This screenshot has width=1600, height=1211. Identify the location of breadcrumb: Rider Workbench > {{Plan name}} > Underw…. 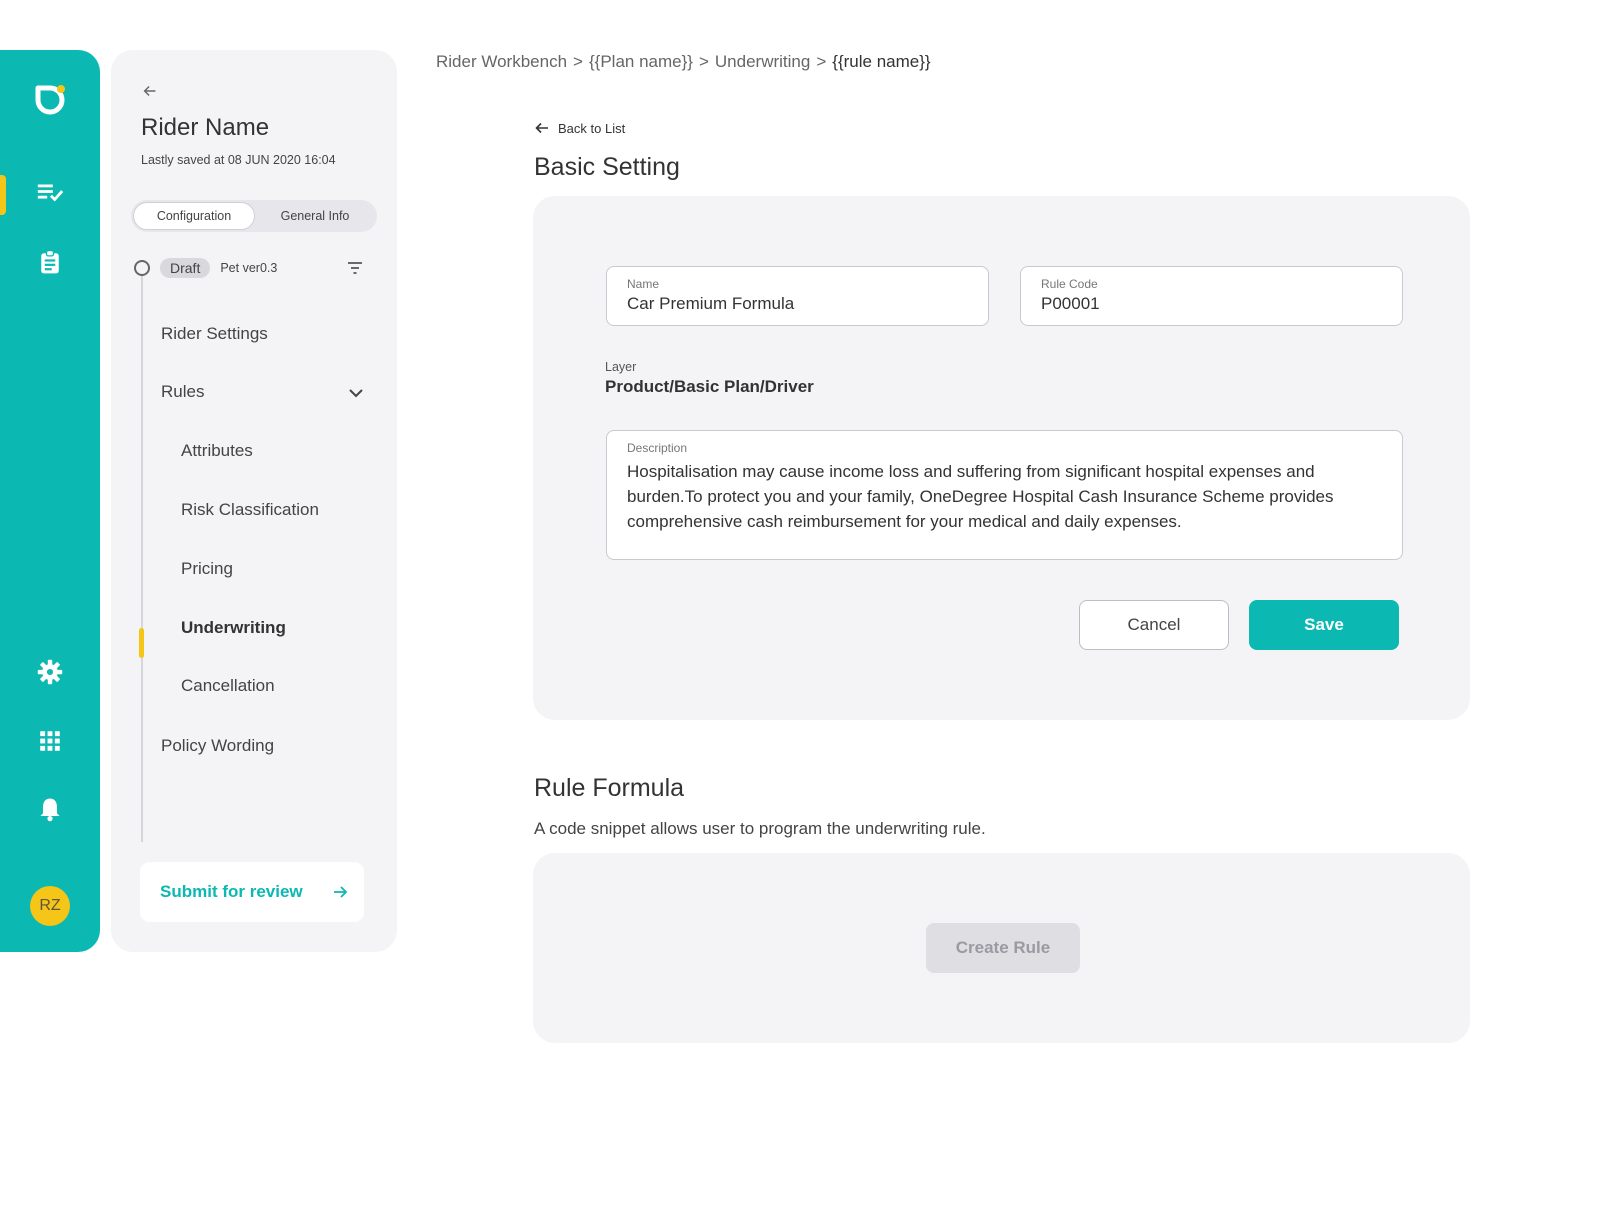
(683, 62).